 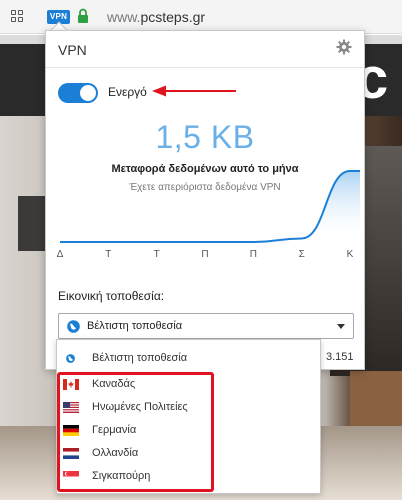 I want to click on location-label: Εικονική τοποθεσία:, so click(x=111, y=296).